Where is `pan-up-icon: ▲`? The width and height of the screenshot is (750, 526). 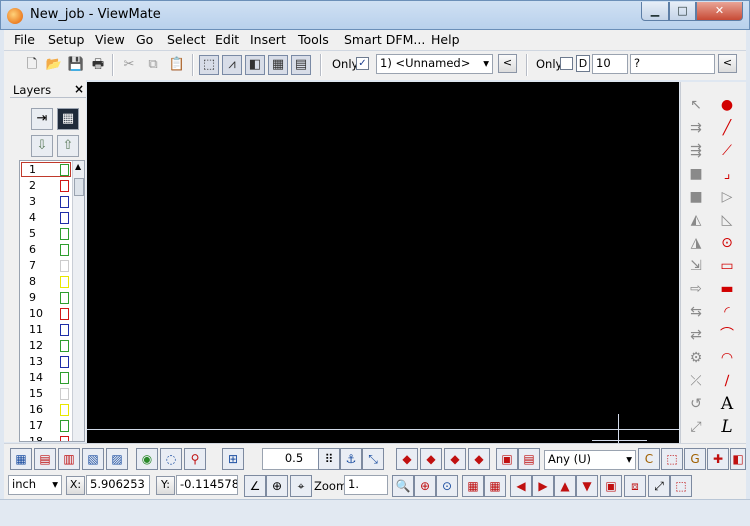
pan-up-icon: ▲ is located at coordinates (565, 486).